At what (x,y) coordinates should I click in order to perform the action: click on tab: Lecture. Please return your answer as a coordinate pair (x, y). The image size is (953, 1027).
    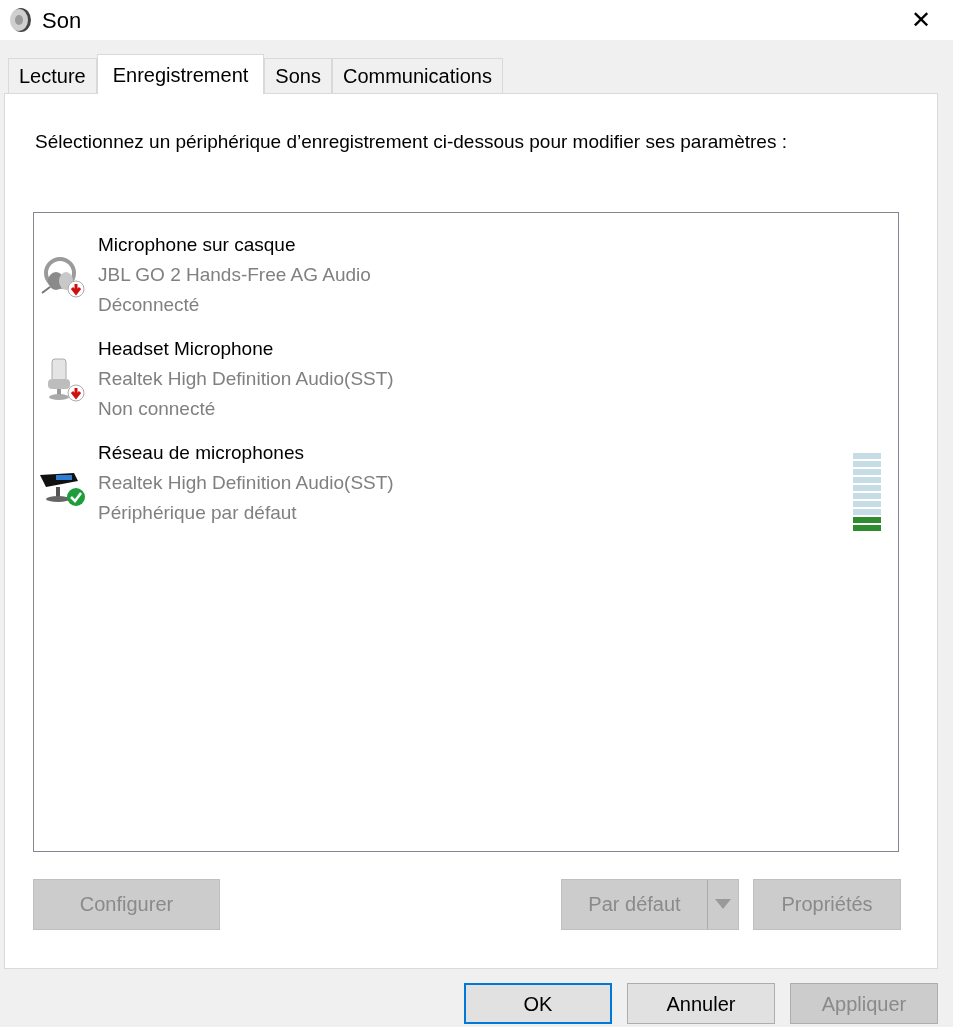
    Looking at the image, I should click on (52, 75).